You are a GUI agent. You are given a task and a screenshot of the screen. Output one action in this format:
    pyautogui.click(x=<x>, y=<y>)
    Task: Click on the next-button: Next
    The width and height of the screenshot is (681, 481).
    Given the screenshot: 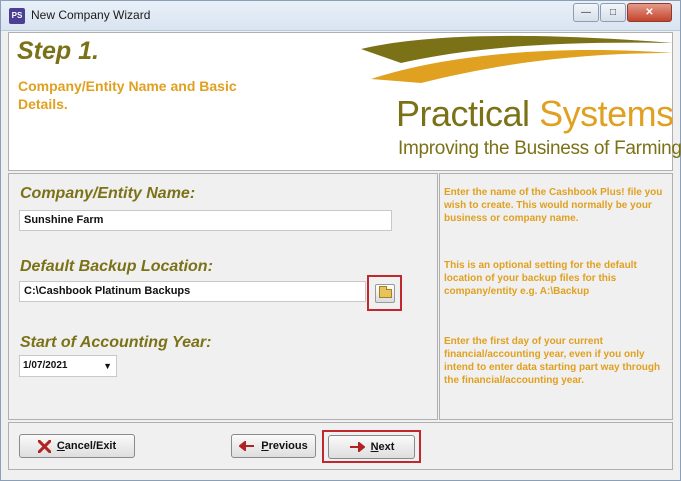 What is the action you would take?
    pyautogui.click(x=371, y=447)
    